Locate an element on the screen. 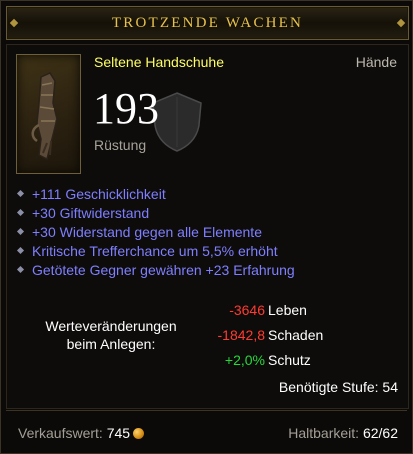 Image resolution: width=413 pixels, height=454 pixels. required-level: Benötigte Stufe: 54 is located at coordinates (338, 387).